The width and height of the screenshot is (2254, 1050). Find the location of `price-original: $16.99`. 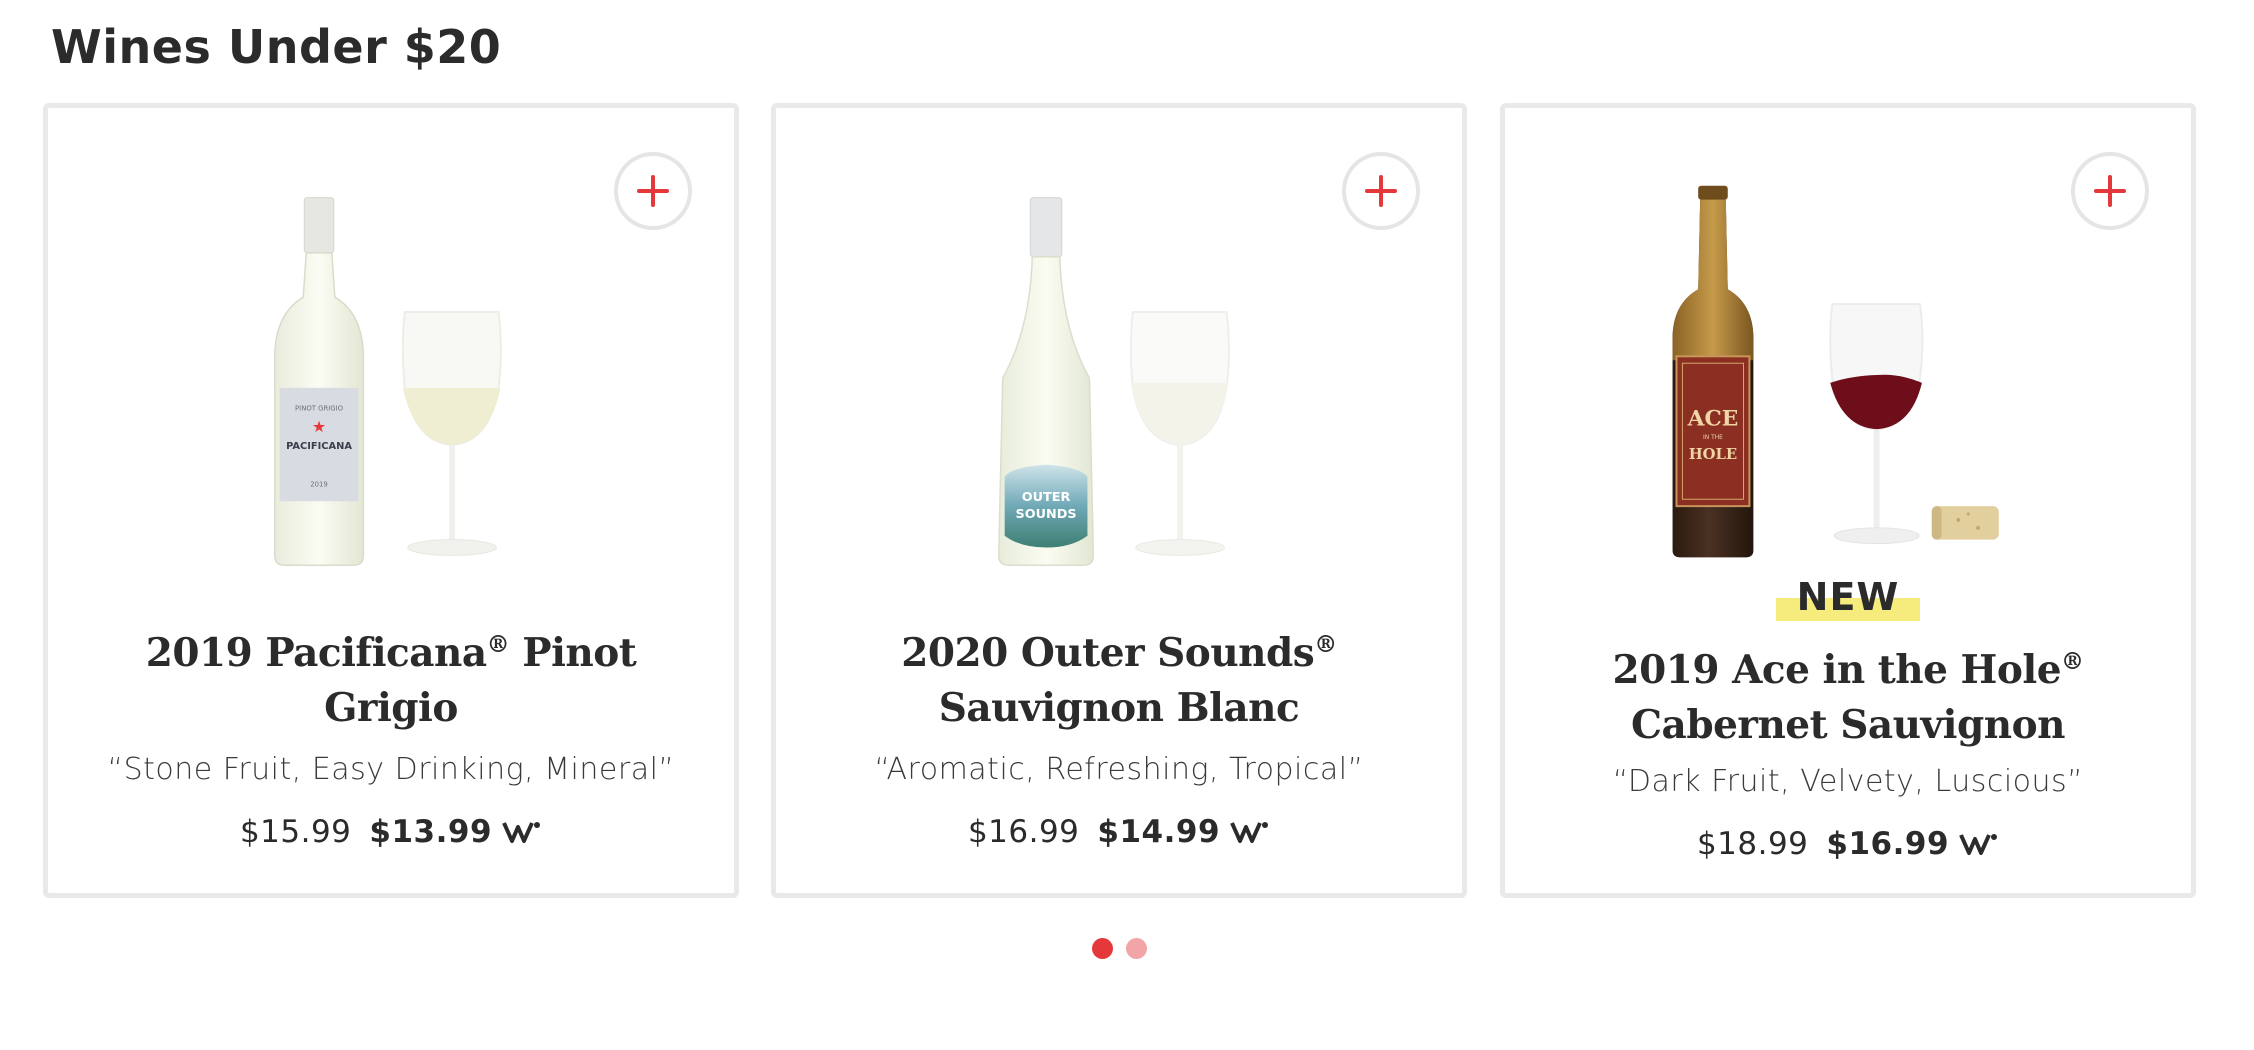

price-original: $16.99 is located at coordinates (1023, 832).